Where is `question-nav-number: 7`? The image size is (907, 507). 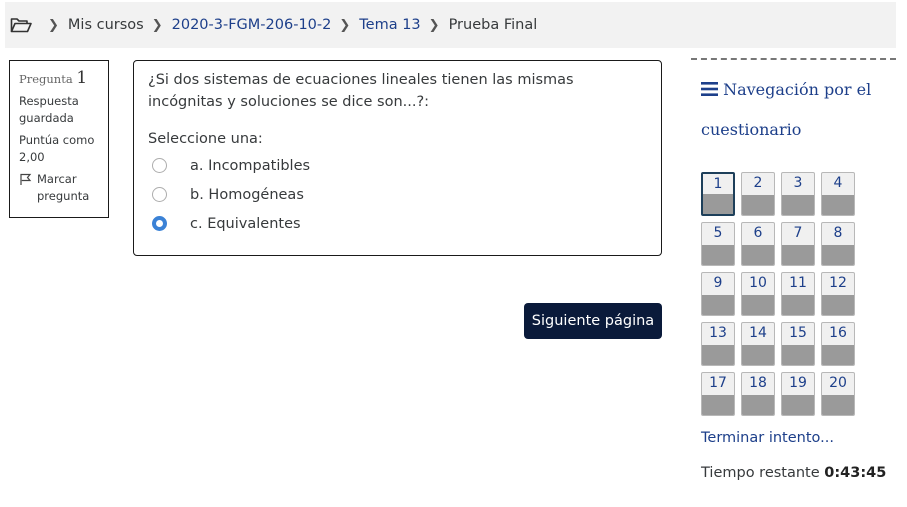
question-nav-number: 7 is located at coordinates (798, 233).